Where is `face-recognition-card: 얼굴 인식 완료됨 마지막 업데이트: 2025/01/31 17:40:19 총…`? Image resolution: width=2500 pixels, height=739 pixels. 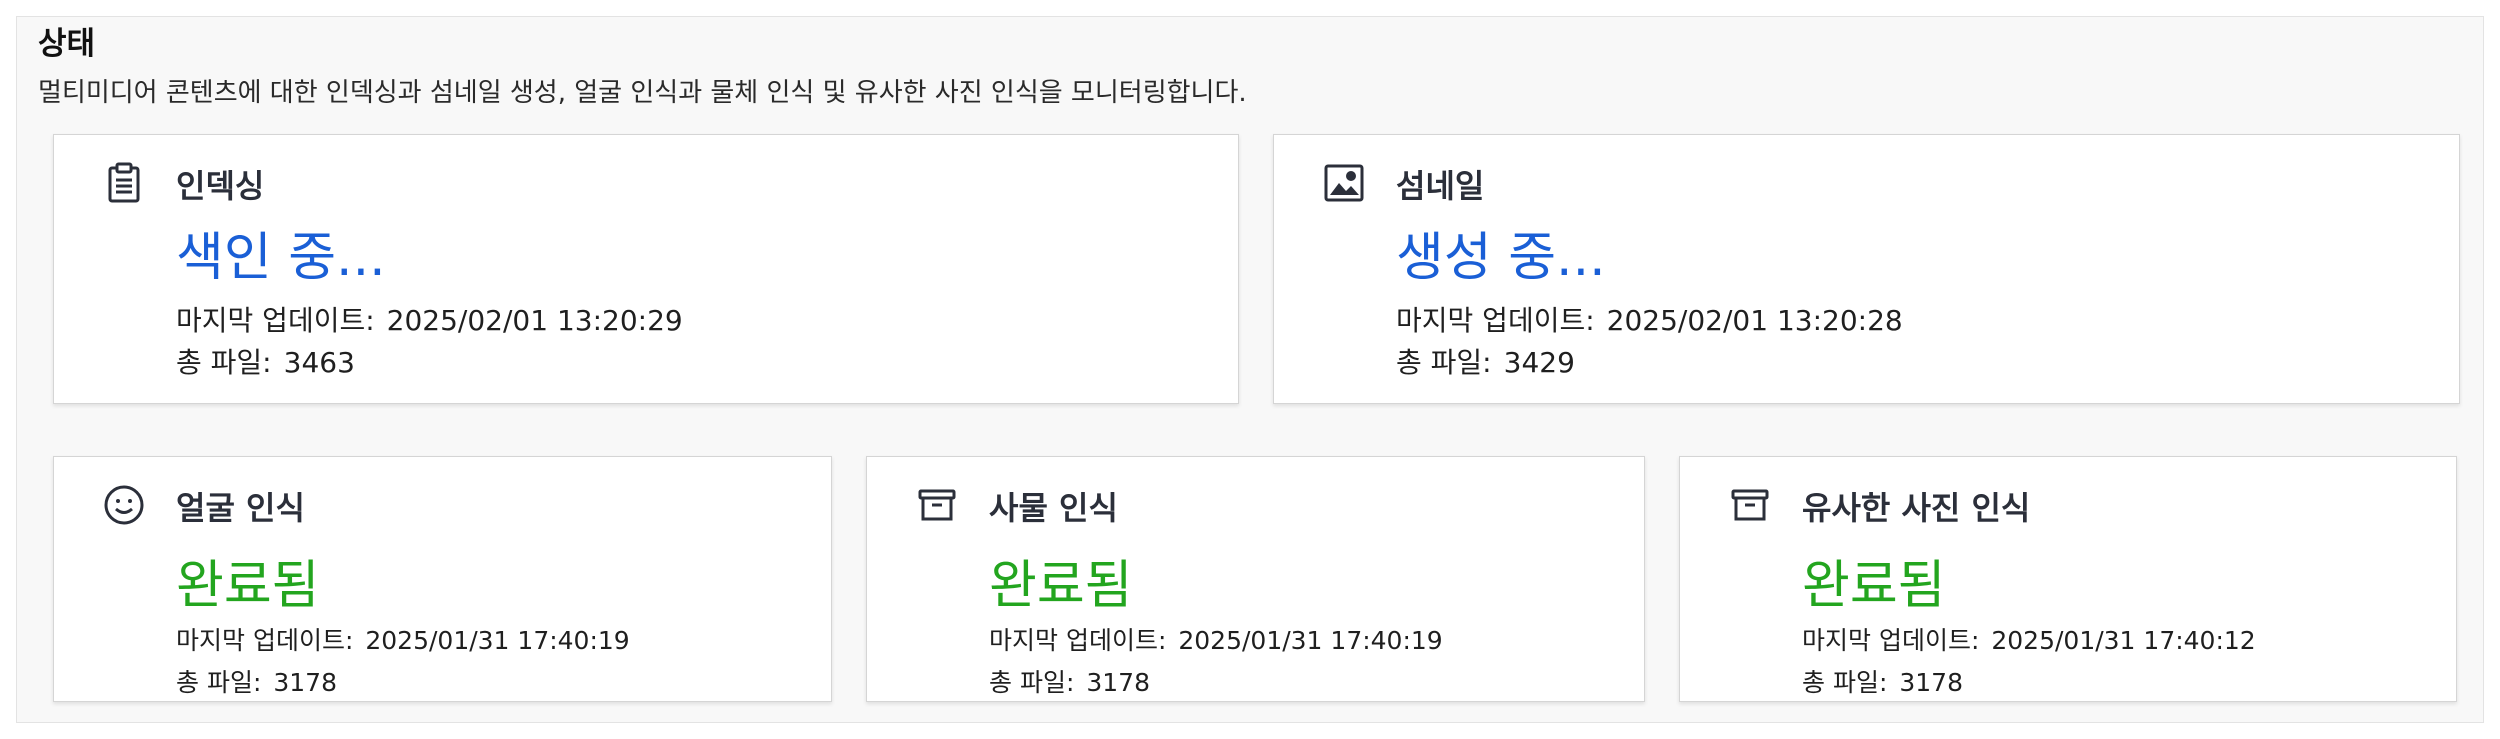 face-recognition-card: 얼굴 인식 완료됨 마지막 업데이트: 2025/01/31 17:40:19 총… is located at coordinates (442, 579).